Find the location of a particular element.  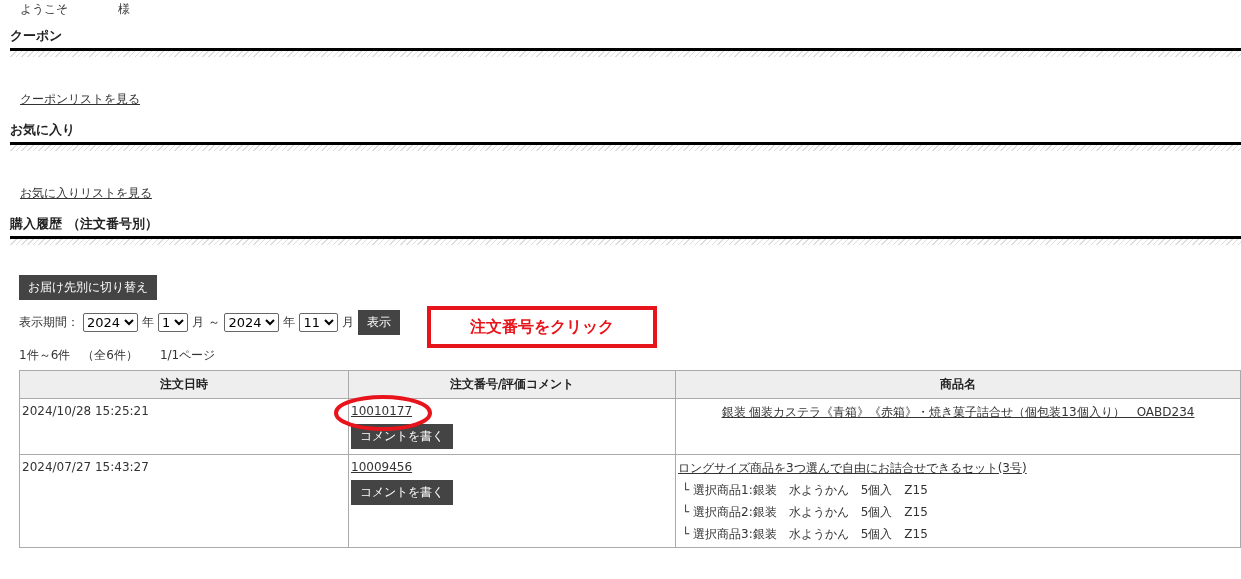

dropdown: 1 is located at coordinates (173, 322).